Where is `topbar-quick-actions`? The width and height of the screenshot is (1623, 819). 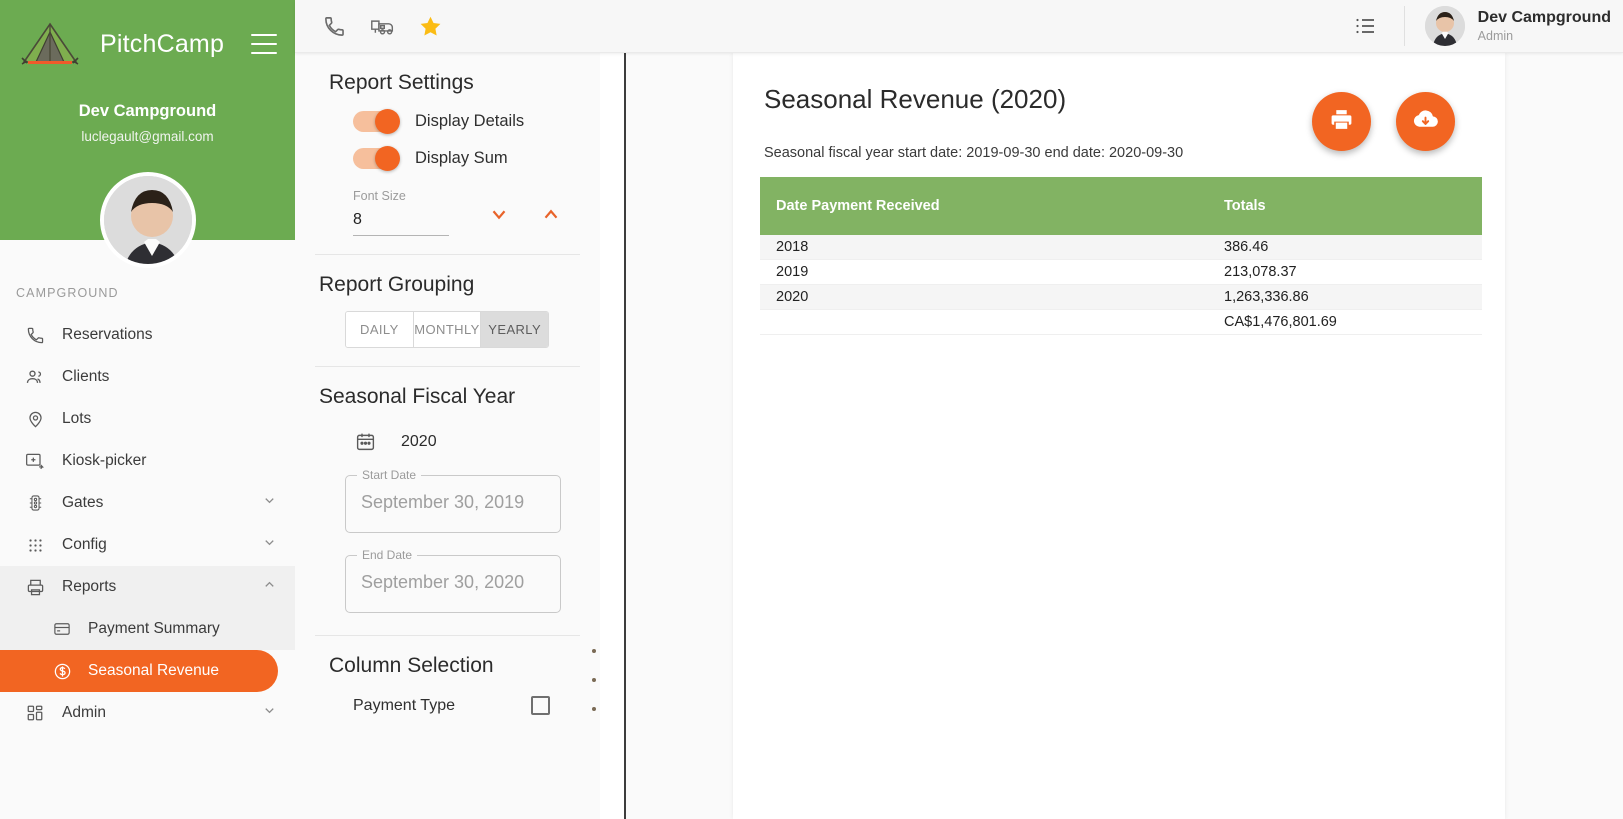
topbar-quick-actions is located at coordinates (382, 26).